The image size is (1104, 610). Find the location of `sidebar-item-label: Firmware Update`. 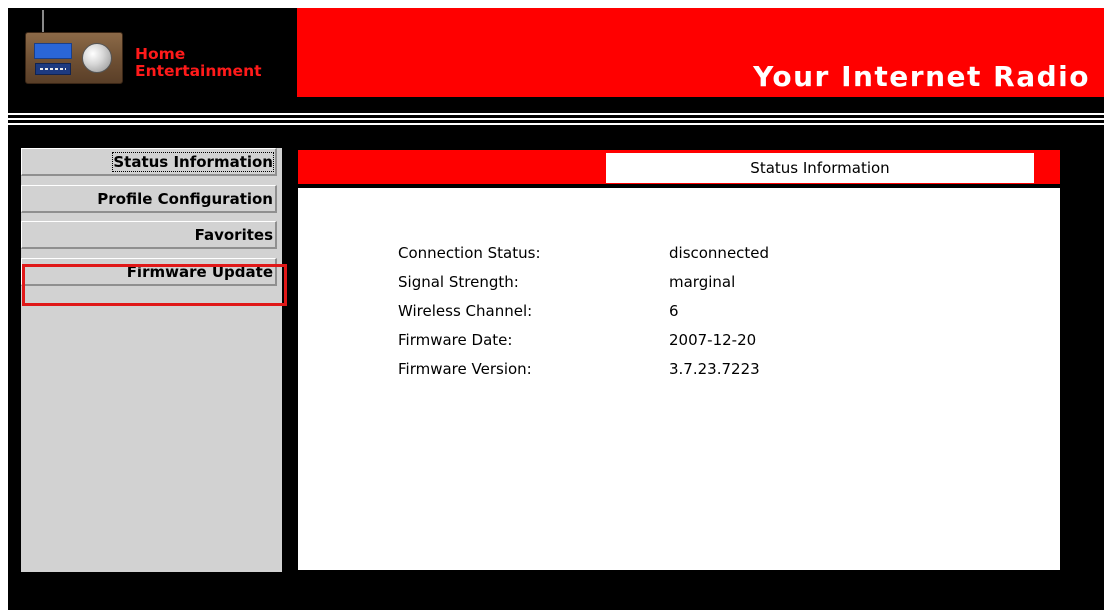

sidebar-item-label: Firmware Update is located at coordinates (199, 272).